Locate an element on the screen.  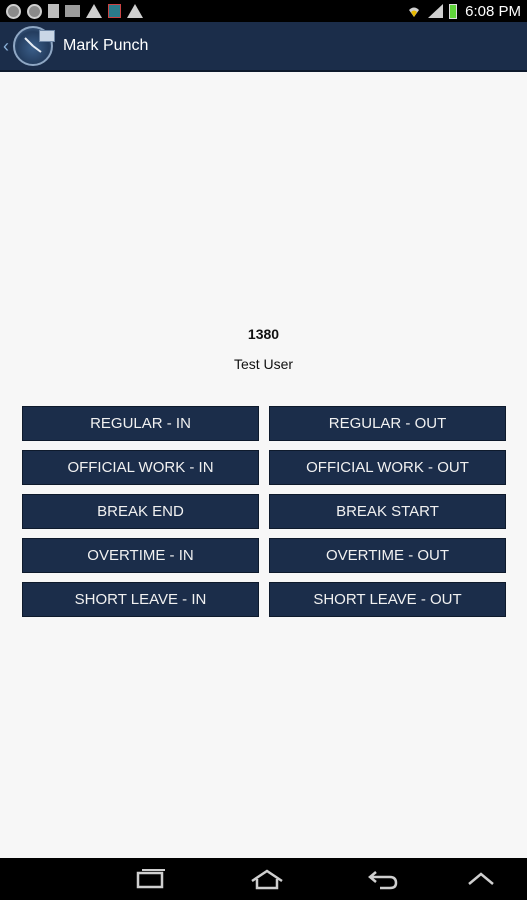
image-icon is located at coordinates (72, 11).